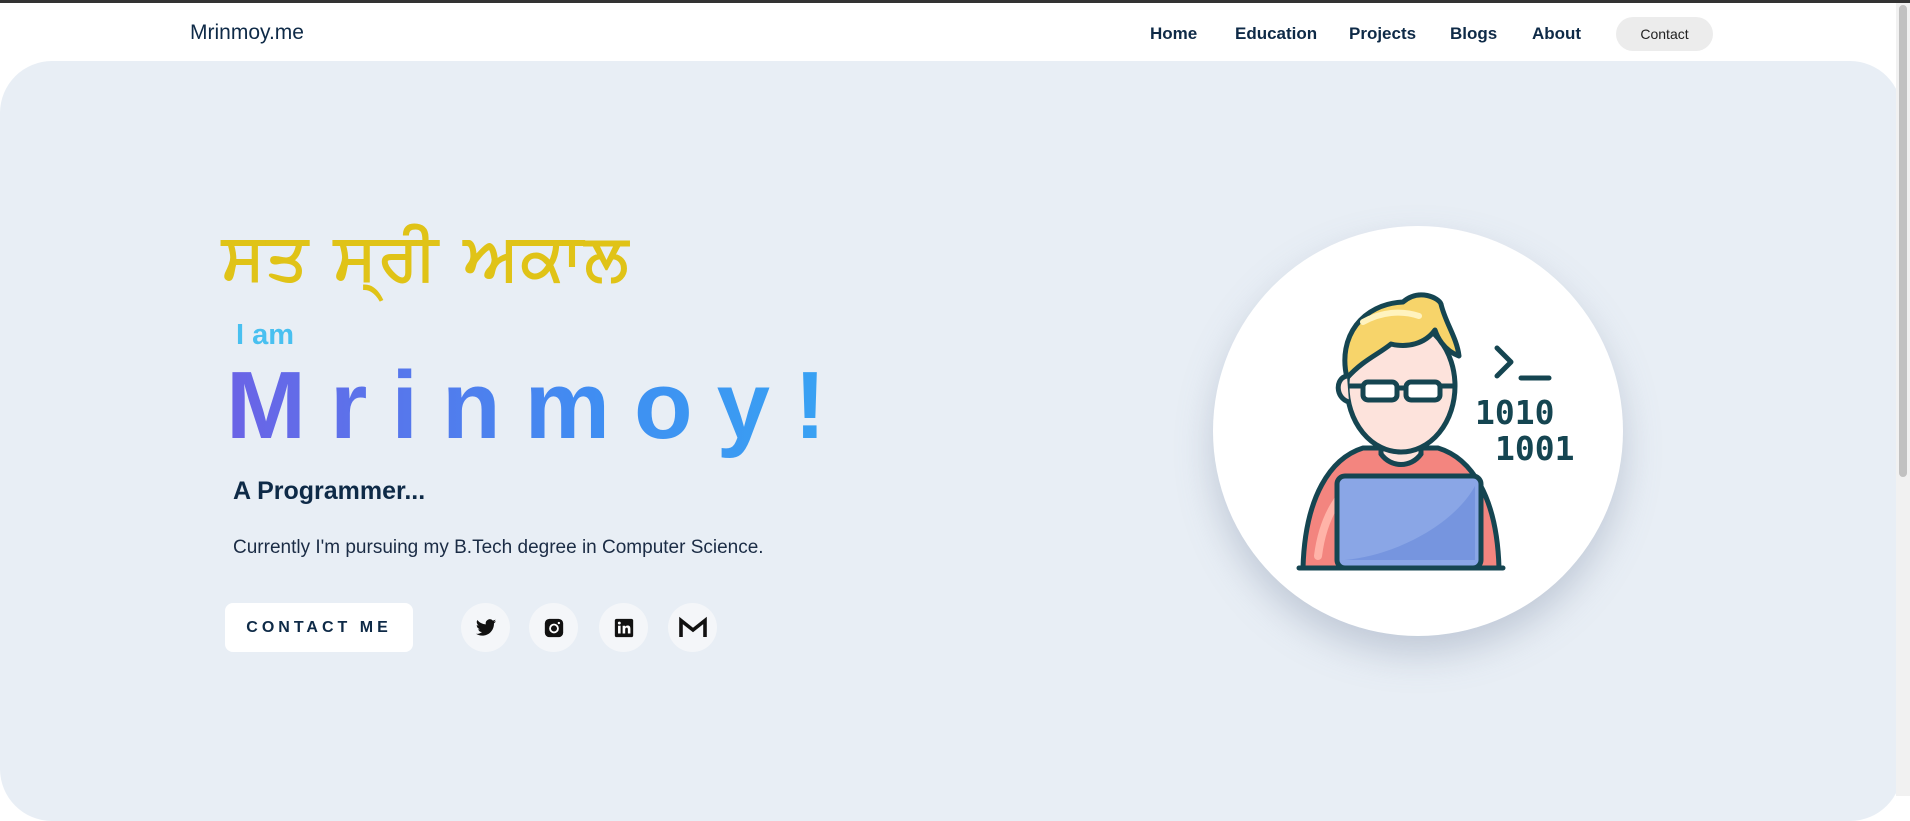  Describe the element at coordinates (1382, 34) in the screenshot. I see `nav-link-projects: Projects` at that location.